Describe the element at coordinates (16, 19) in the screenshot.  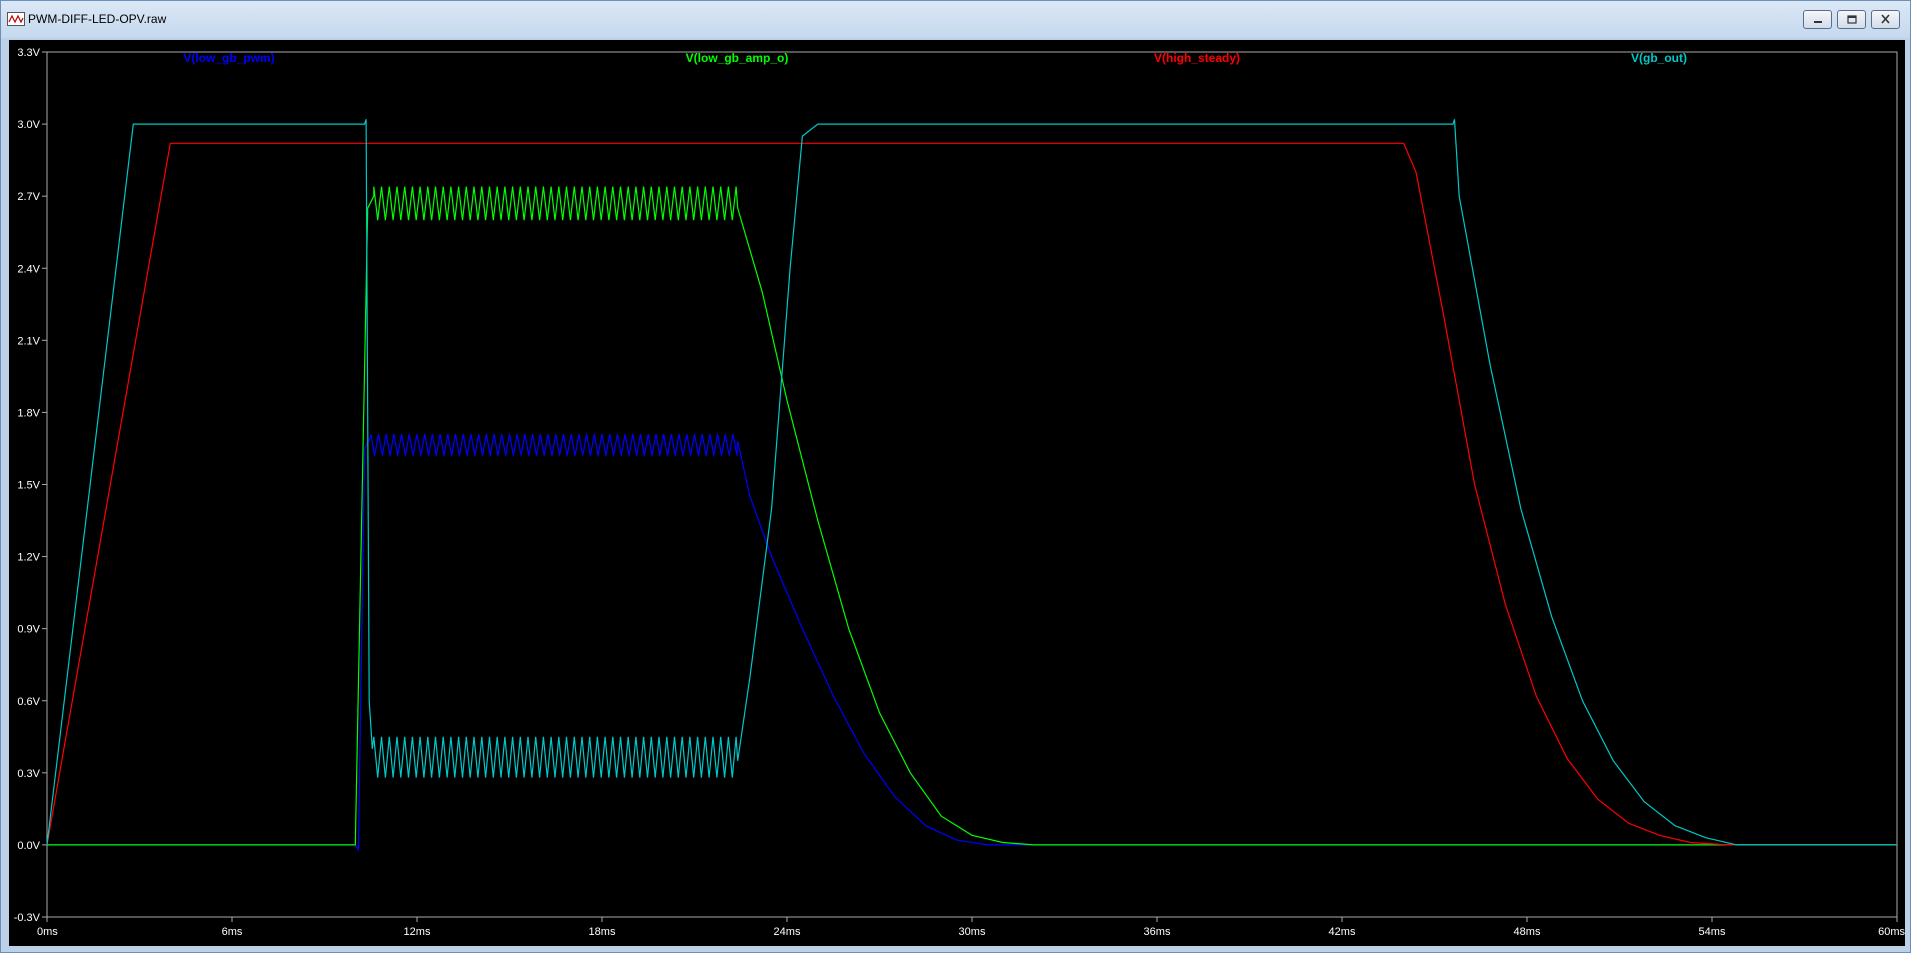
I see `waveform-icon` at that location.